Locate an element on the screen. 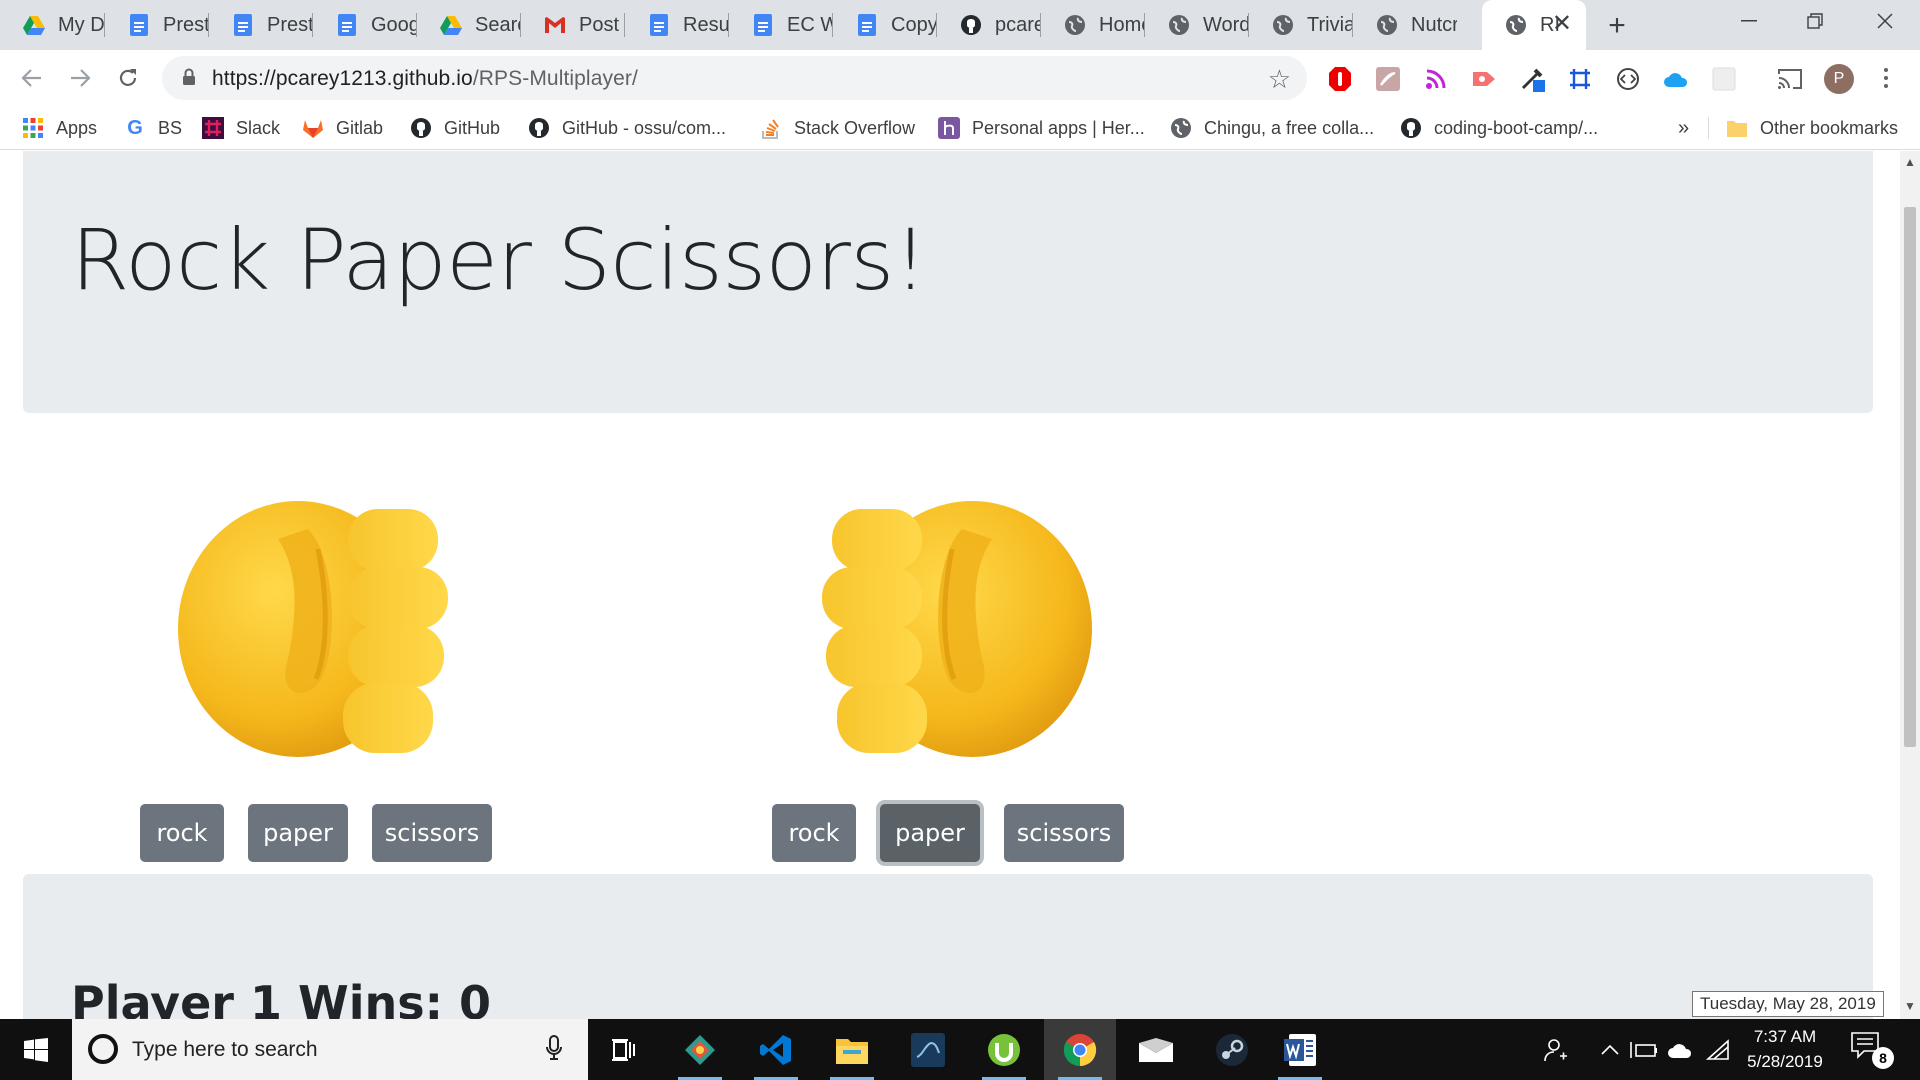  player1-rock-button: rock is located at coordinates (182, 833).